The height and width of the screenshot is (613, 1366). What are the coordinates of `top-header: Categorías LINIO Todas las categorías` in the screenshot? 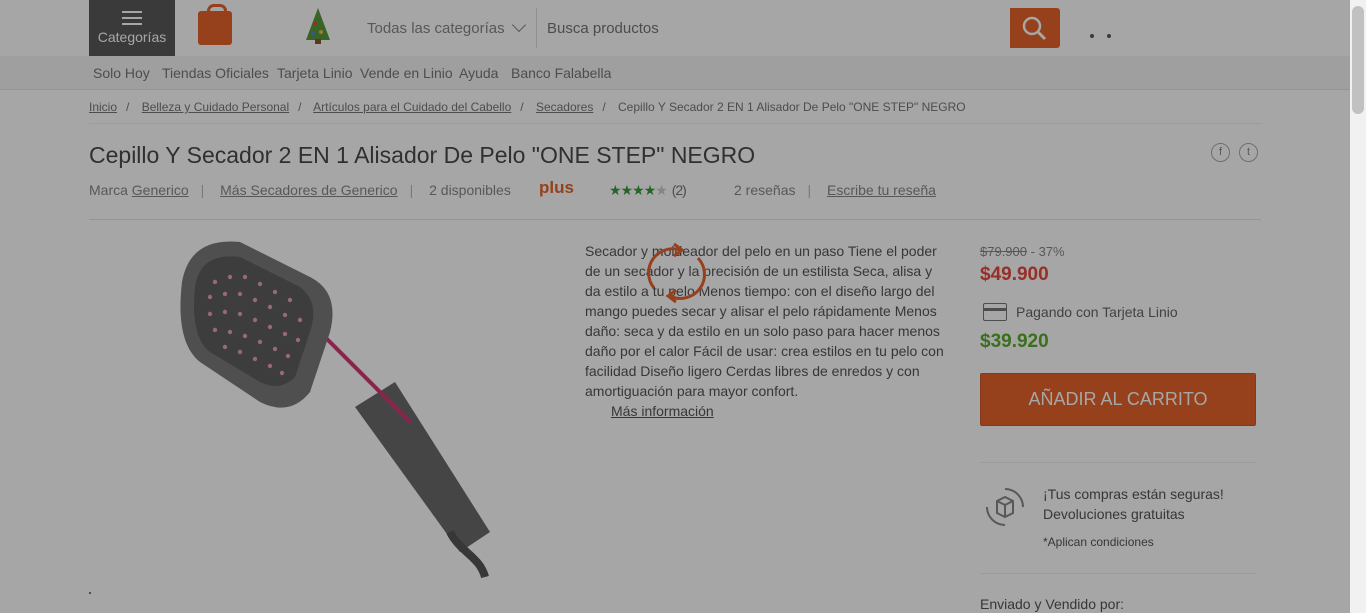 It's located at (675, 28).